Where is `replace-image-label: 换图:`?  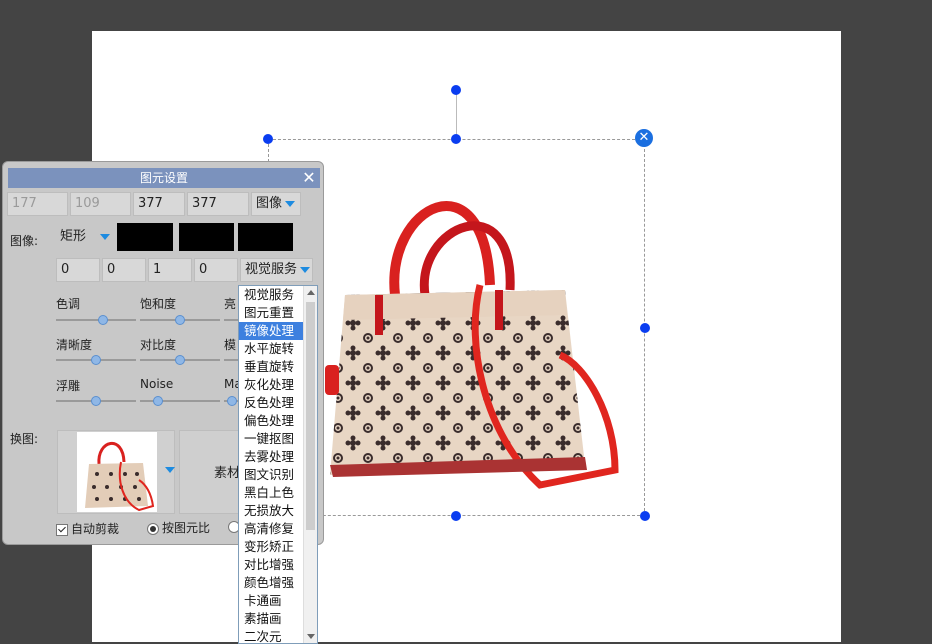
replace-image-label: 换图: is located at coordinates (24, 439).